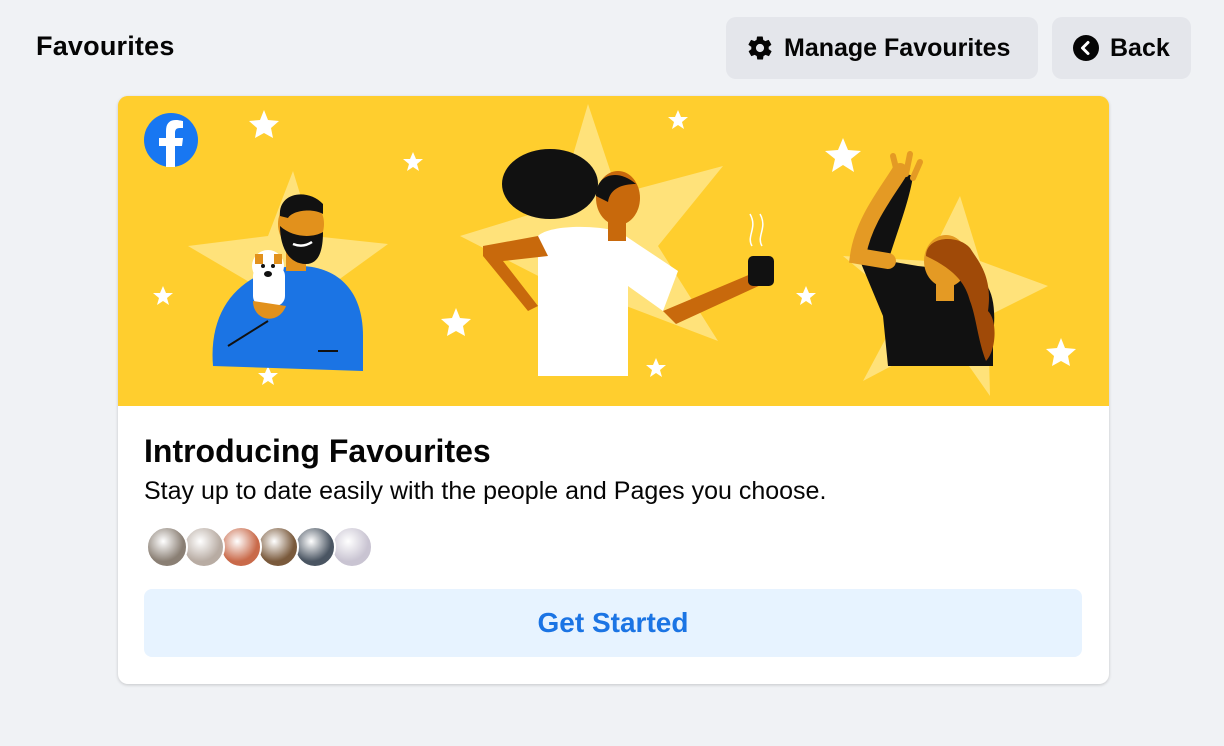  Describe the element at coordinates (612, 48) in the screenshot. I see `top-bar: Favourites Manage Favourites Back` at that location.